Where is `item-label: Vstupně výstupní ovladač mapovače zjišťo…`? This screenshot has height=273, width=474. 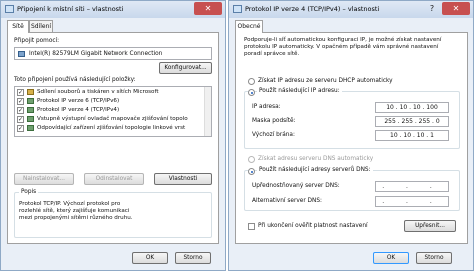 item-label: Vstupně výstupní ovladač mapovače zjišťo… is located at coordinates (112, 119).